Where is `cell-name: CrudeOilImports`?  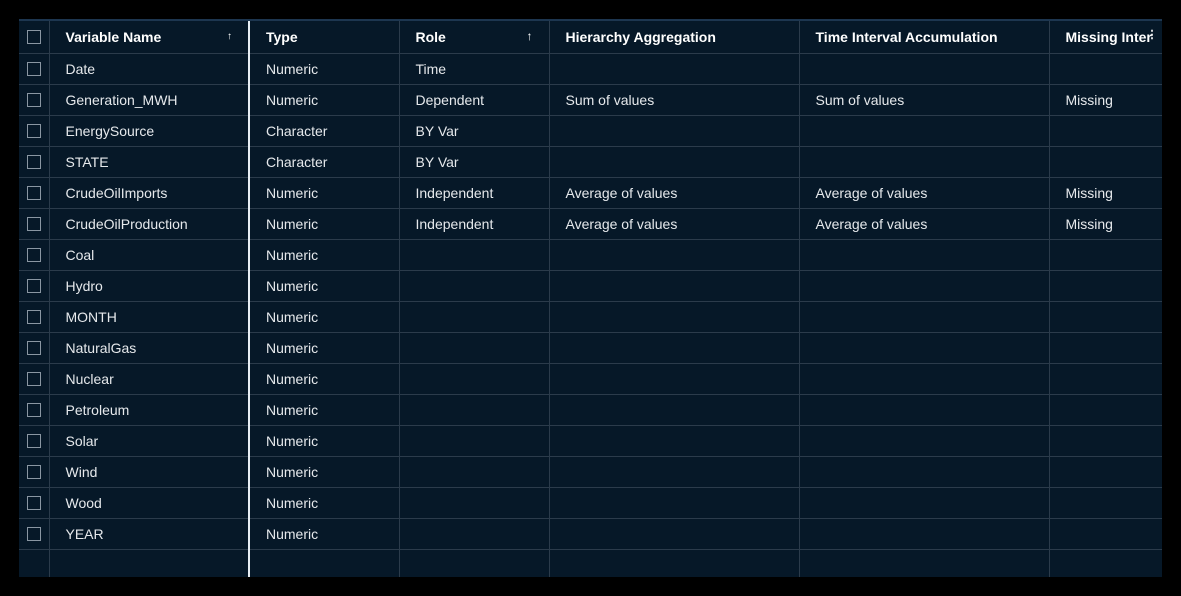
cell-name: CrudeOilImports is located at coordinates (149, 193).